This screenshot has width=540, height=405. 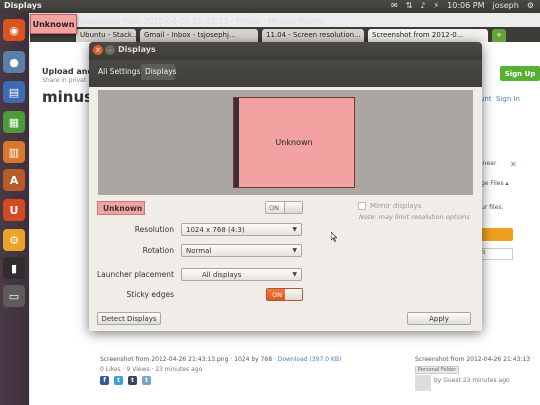 What do you see at coordinates (423, 383) in the screenshot?
I see `avatar` at bounding box center [423, 383].